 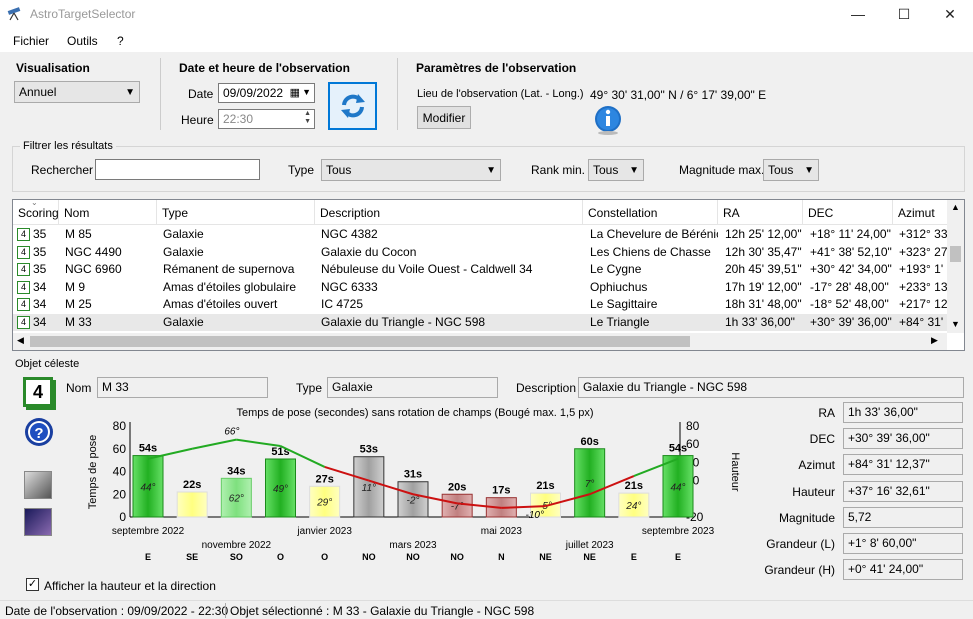 I want to click on minimize-button: —, so click(x=858, y=14).